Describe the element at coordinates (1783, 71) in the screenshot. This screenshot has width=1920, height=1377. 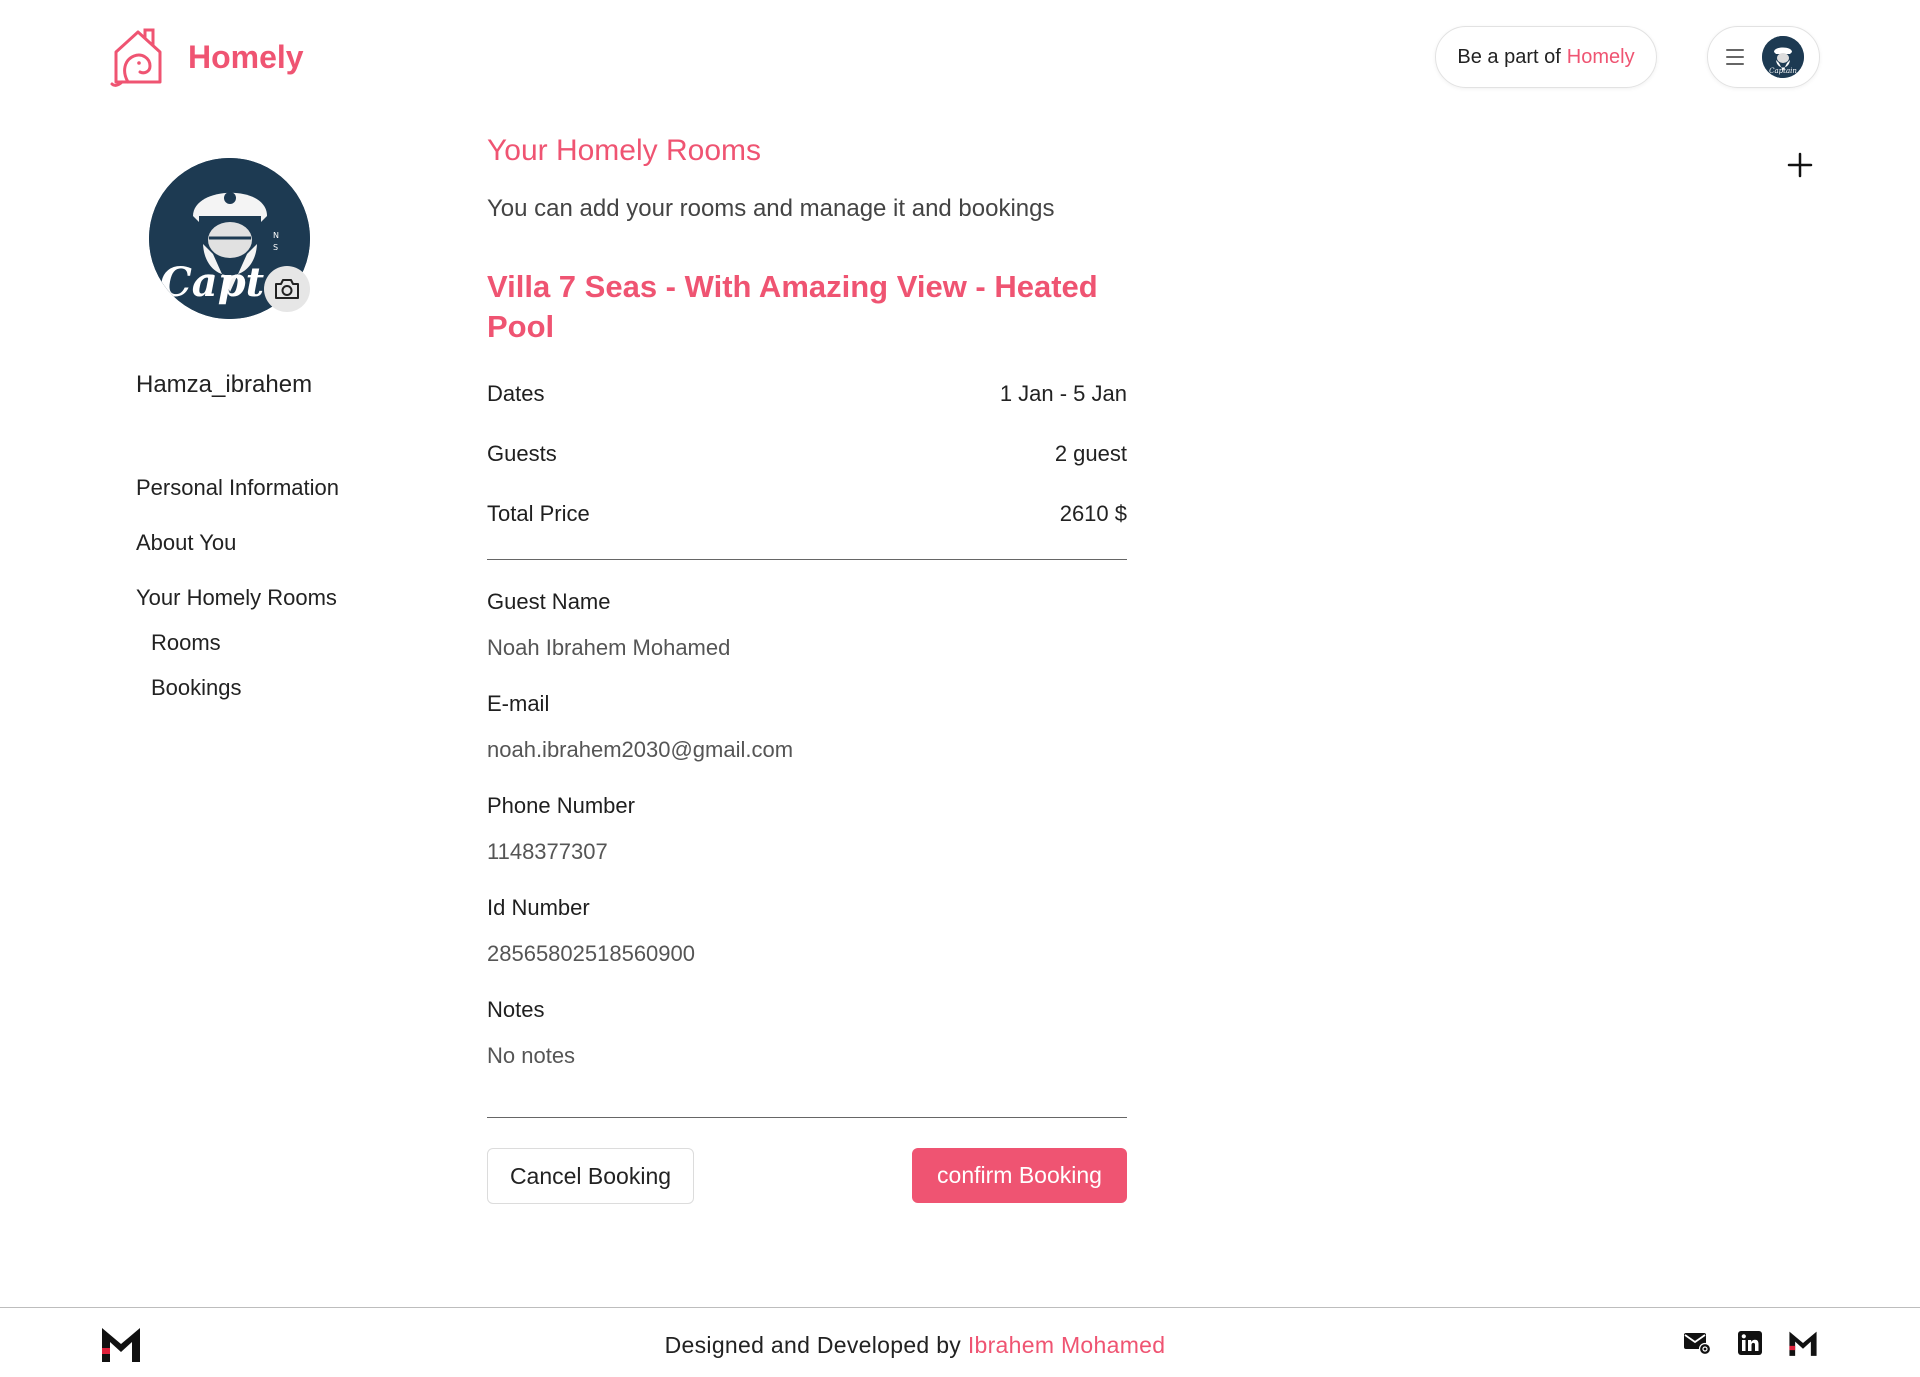
I see `svg-text: Captain` at that location.